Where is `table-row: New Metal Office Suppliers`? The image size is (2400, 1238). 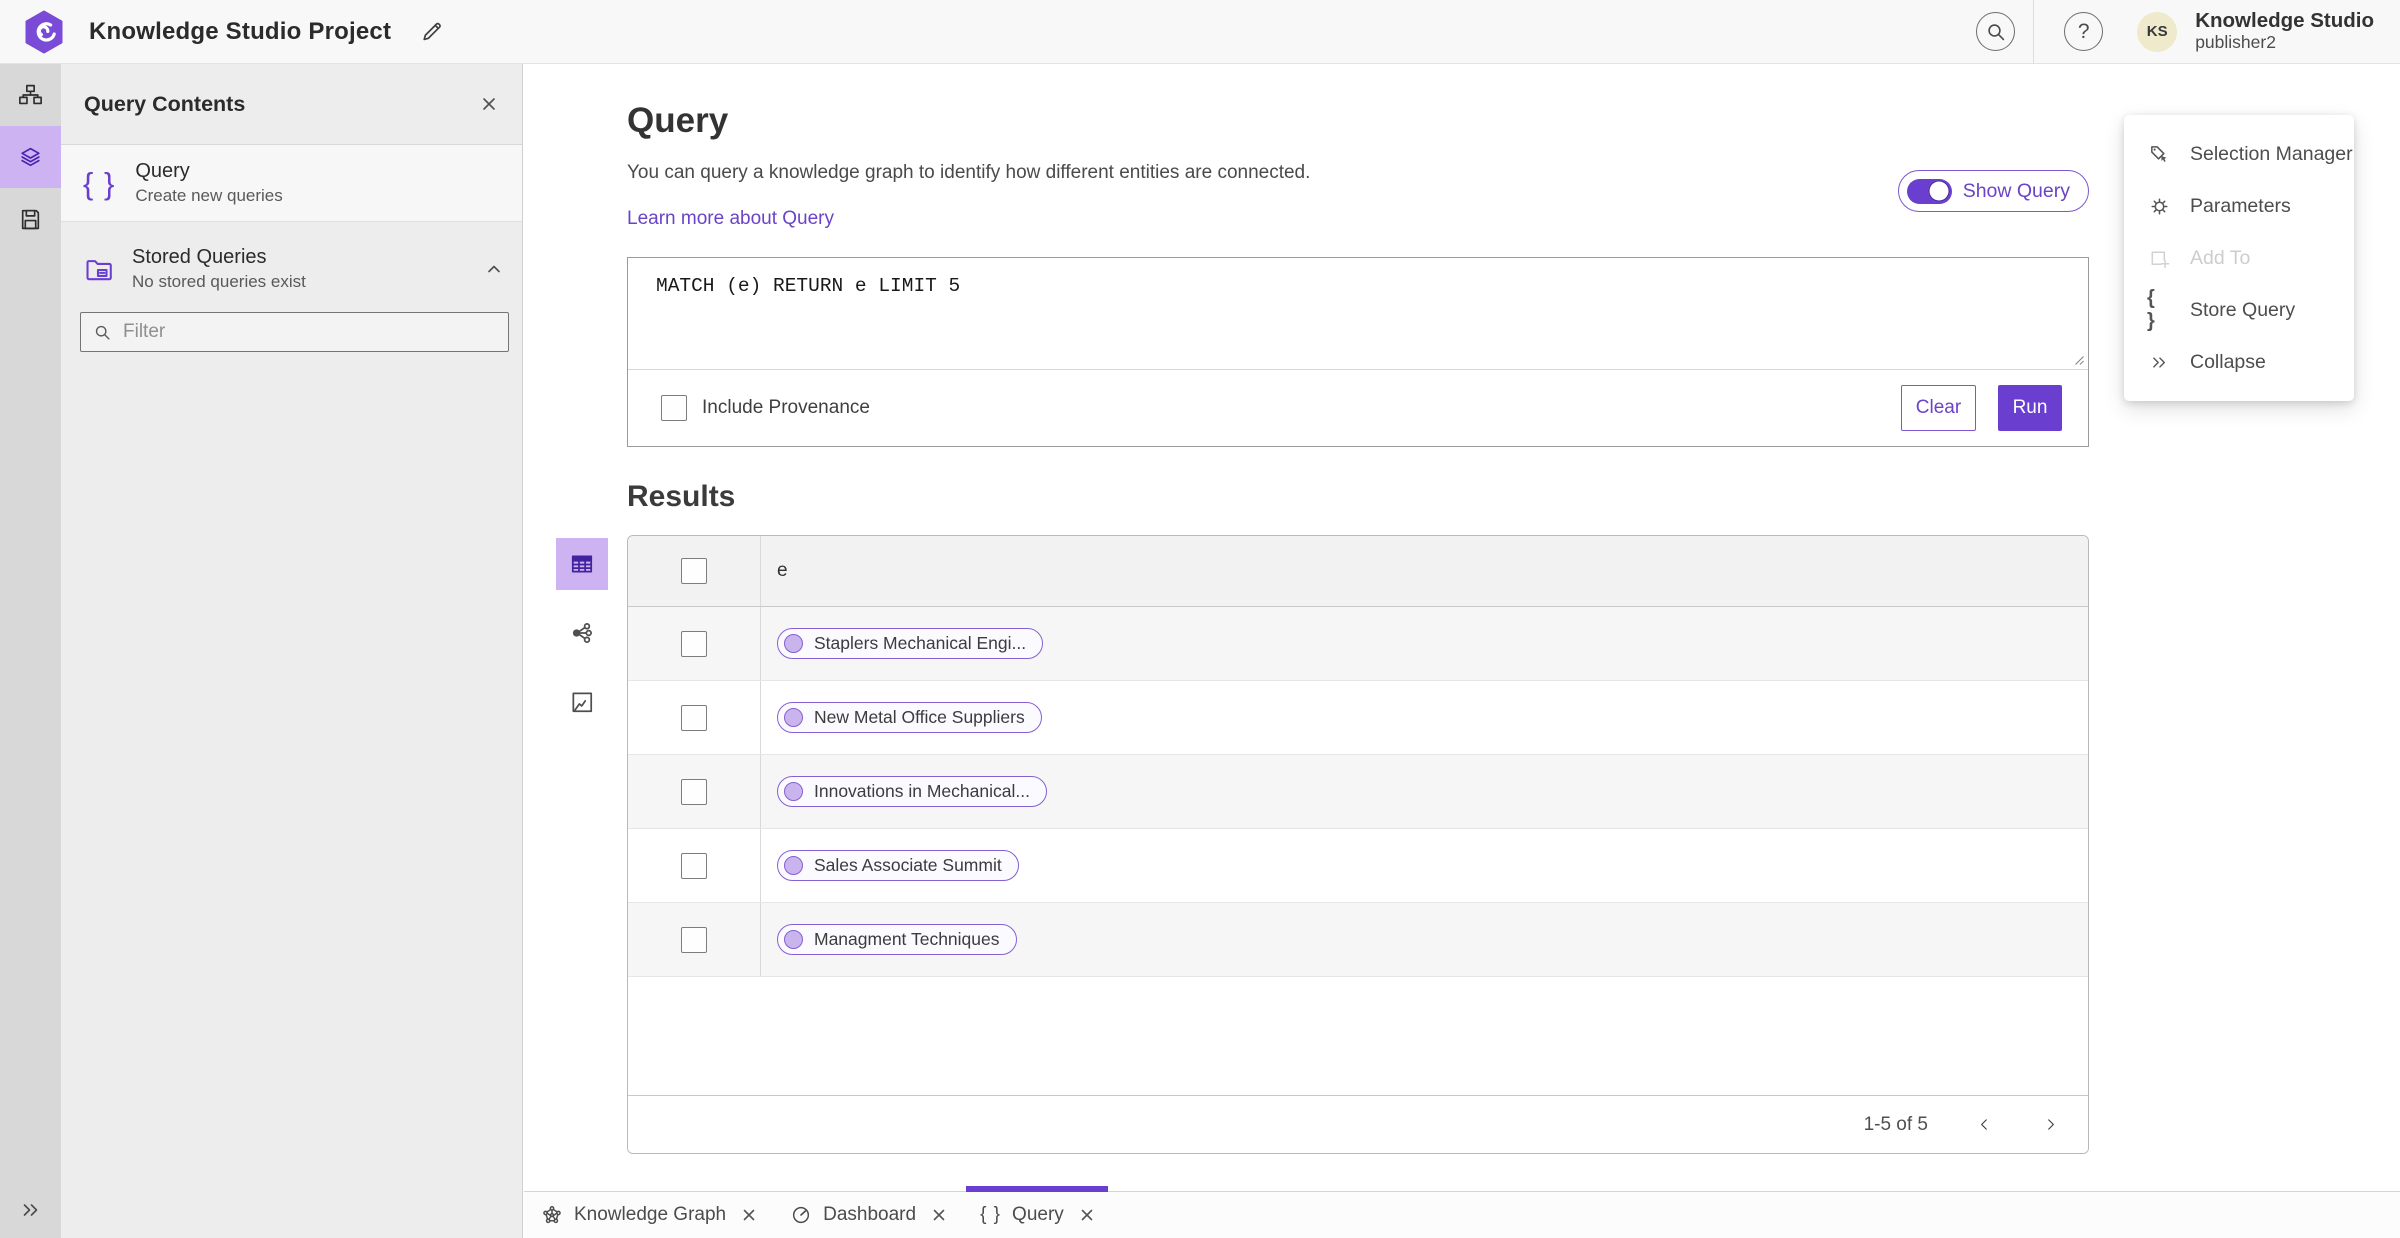
table-row: New Metal Office Suppliers is located at coordinates (1358, 718).